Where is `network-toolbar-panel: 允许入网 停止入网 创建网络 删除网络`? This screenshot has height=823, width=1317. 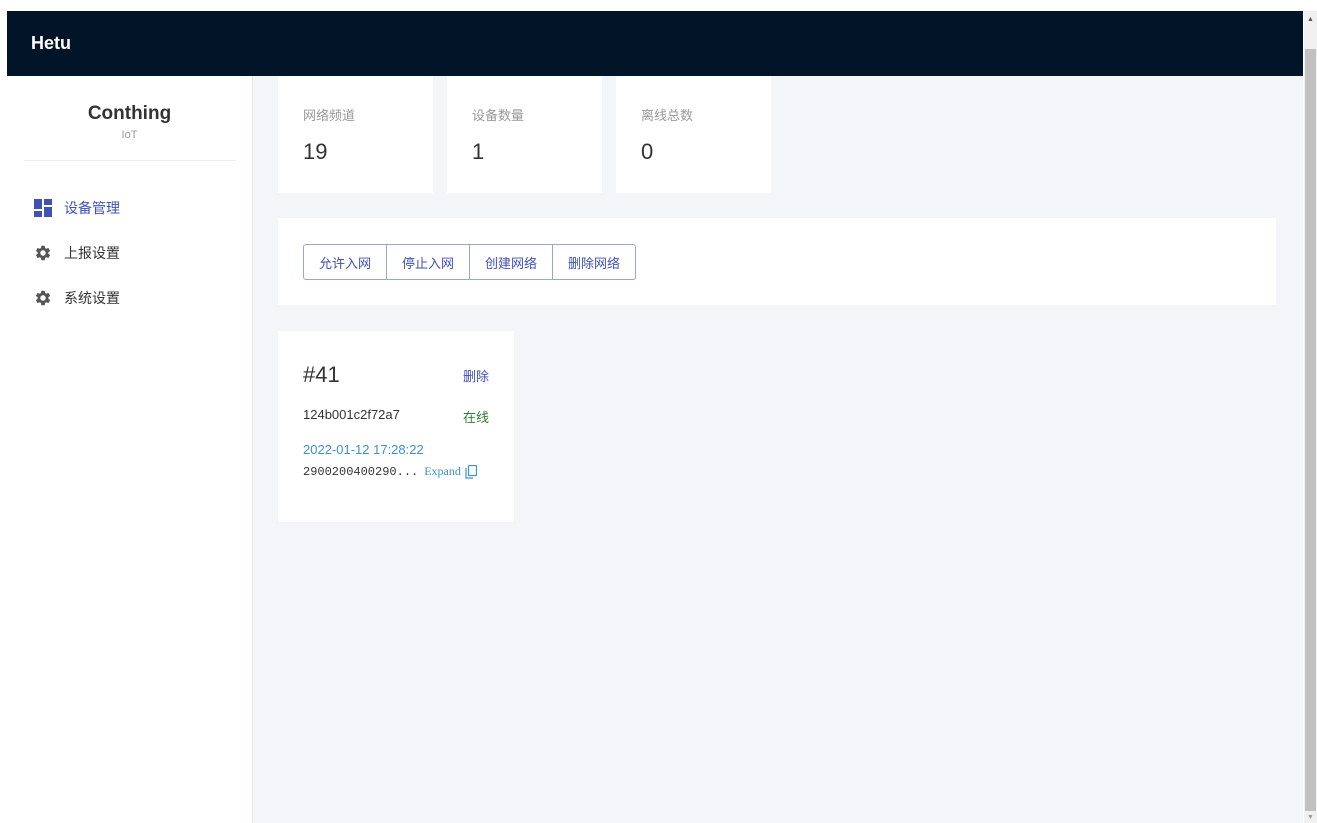
network-toolbar-panel: 允许入网 停止入网 创建网络 删除网络 is located at coordinates (777, 261).